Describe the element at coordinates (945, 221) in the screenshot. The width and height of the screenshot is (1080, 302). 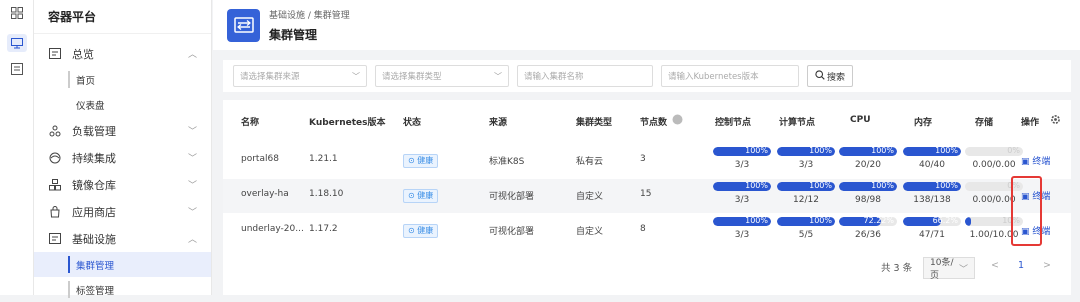
I see `progress-percent: 66.2%` at that location.